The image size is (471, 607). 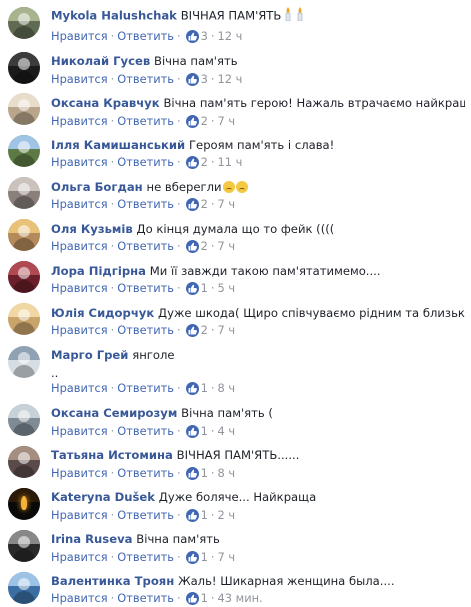 What do you see at coordinates (204, 598) in the screenshot?
I see `like-count: 1` at bounding box center [204, 598].